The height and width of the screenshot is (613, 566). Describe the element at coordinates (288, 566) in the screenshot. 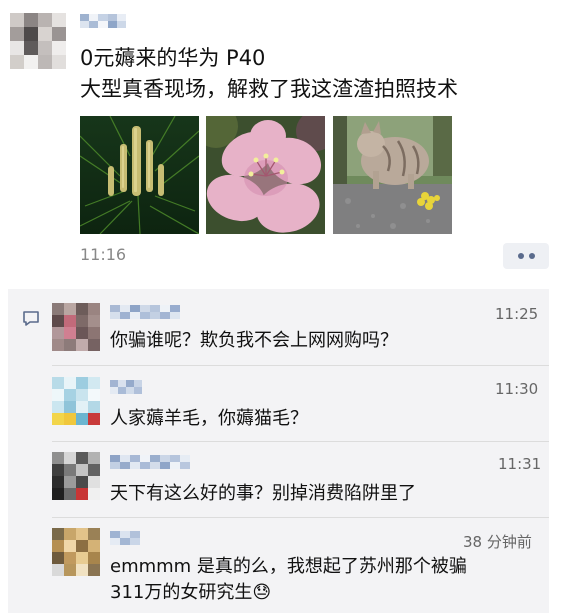

I see `comment-text-line-1: emmmm 是真的么，我想起了苏州那个被骗` at that location.